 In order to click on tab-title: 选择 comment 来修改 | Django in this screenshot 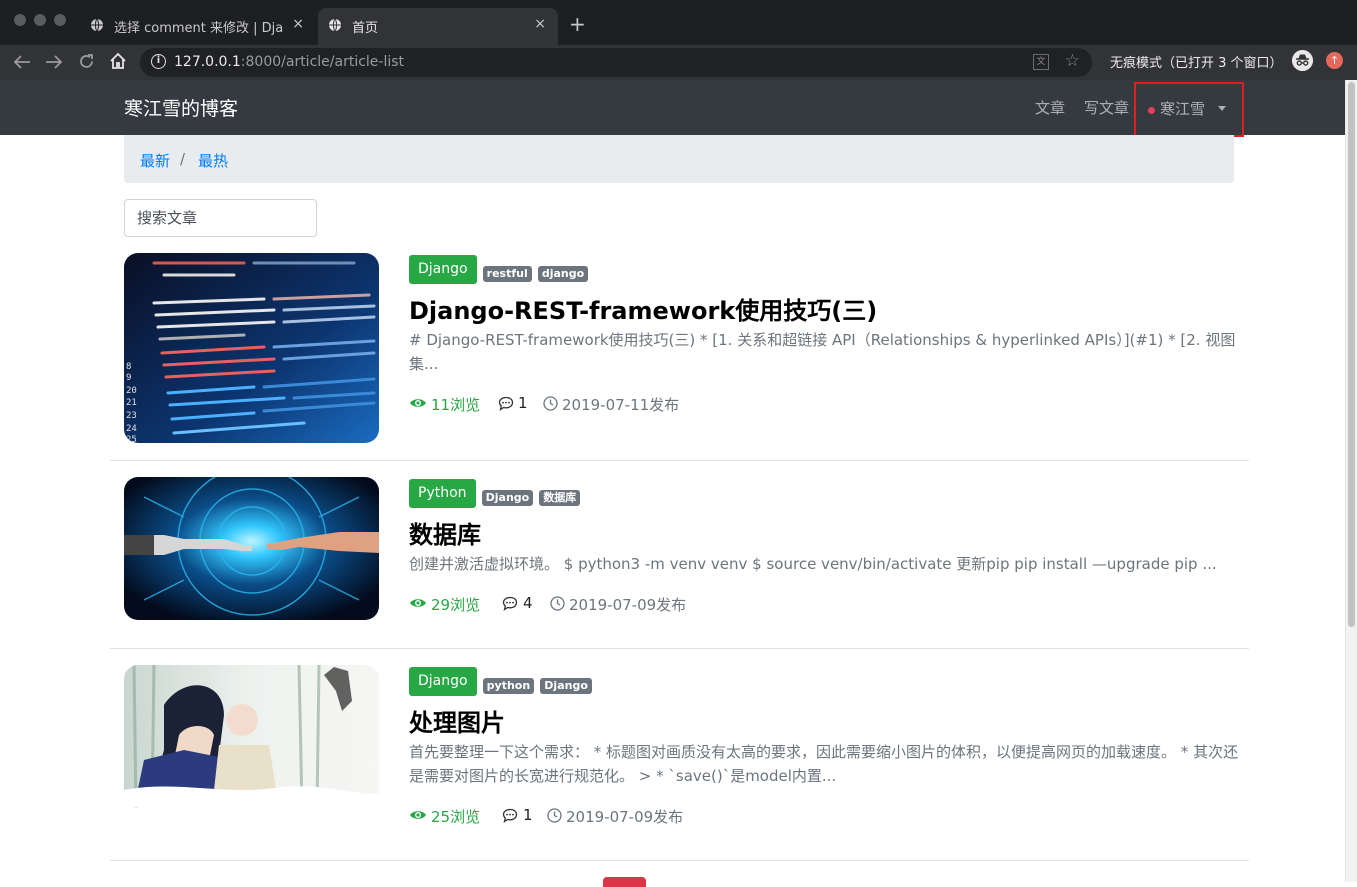, I will do `click(199, 28)`.